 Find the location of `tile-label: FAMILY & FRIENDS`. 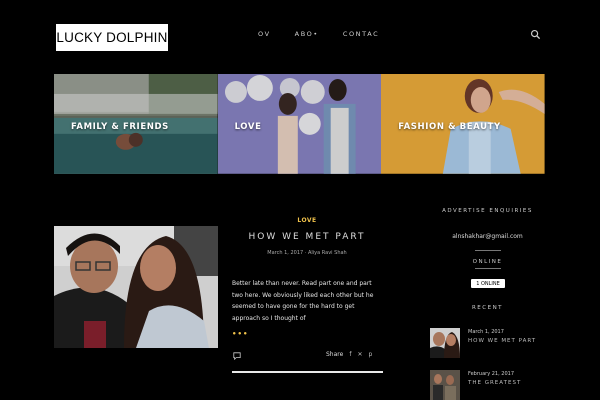

tile-label: FAMILY & FRIENDS is located at coordinates (120, 127).